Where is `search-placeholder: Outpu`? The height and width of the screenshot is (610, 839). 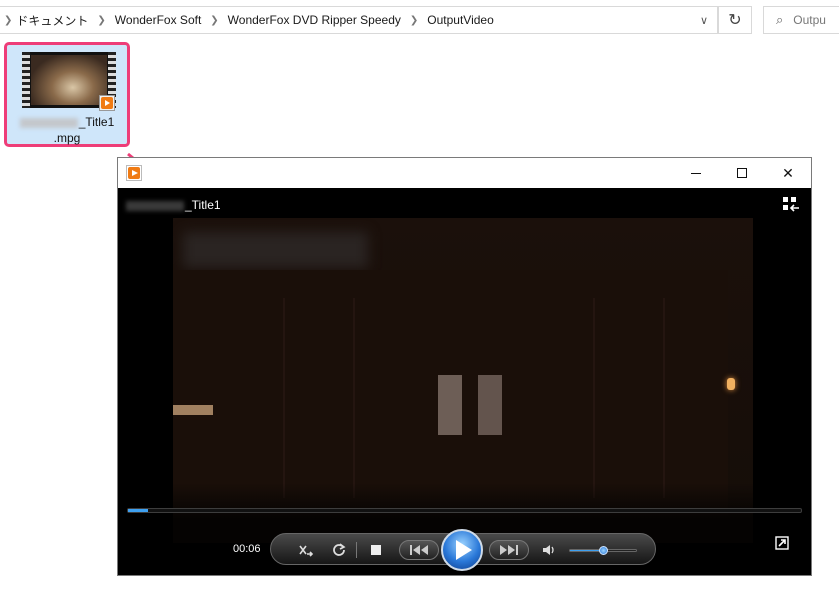
search-placeholder: Outpu is located at coordinates (809, 20).